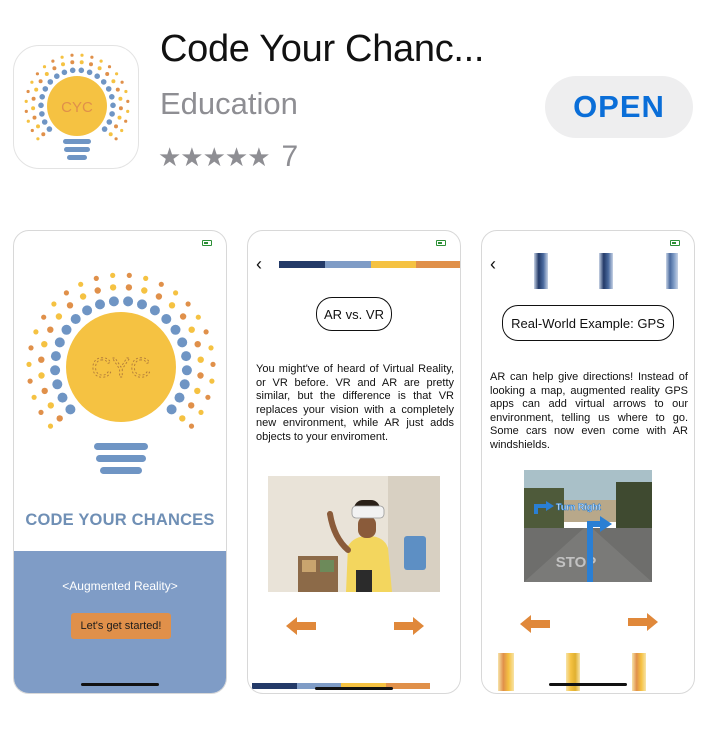  I want to click on screen-subtitle: <Augmented Reality>, so click(120, 586).